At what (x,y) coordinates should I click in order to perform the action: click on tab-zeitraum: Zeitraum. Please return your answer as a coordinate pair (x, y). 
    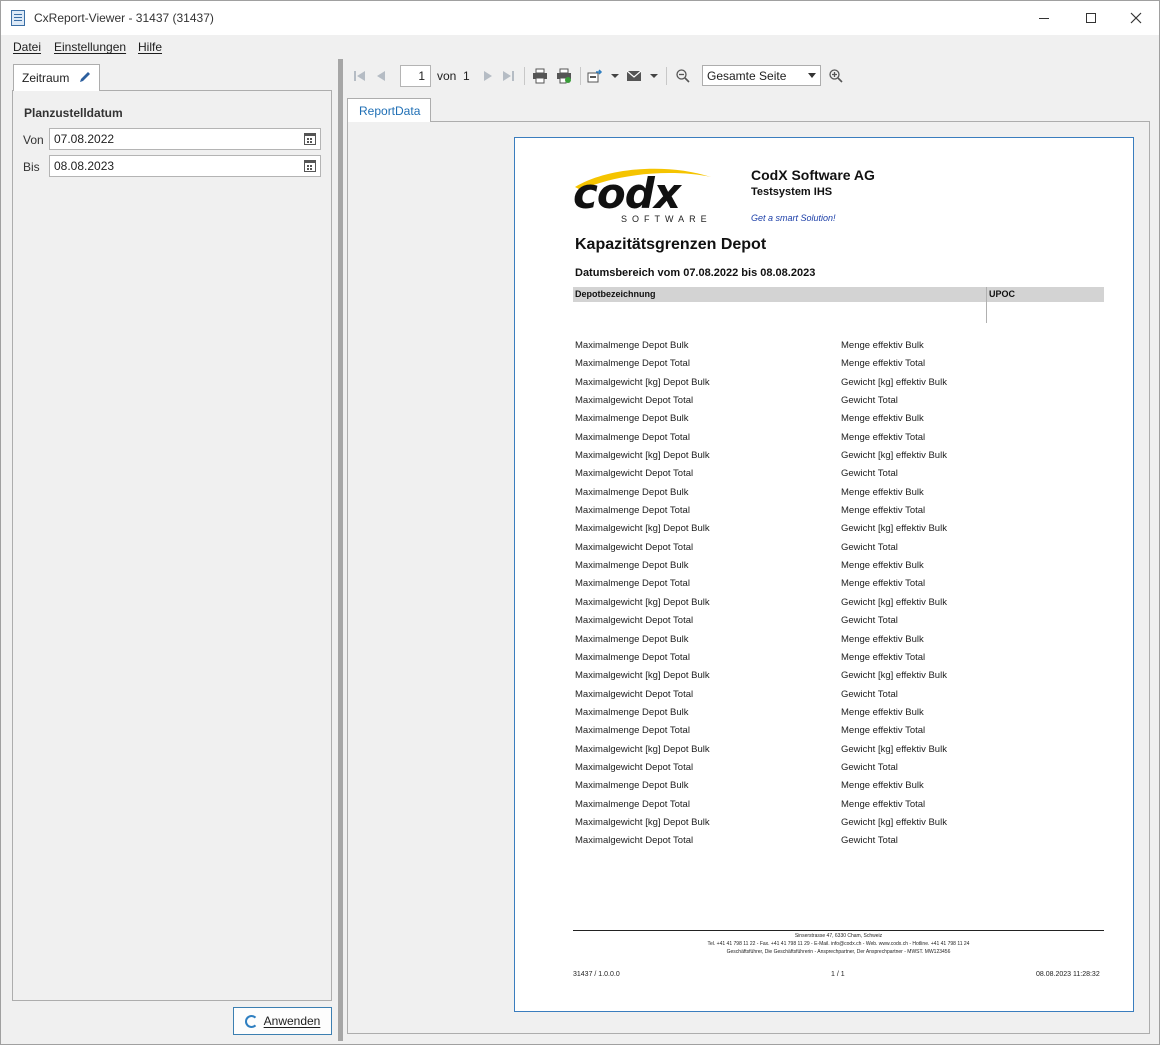
    Looking at the image, I should click on (56, 77).